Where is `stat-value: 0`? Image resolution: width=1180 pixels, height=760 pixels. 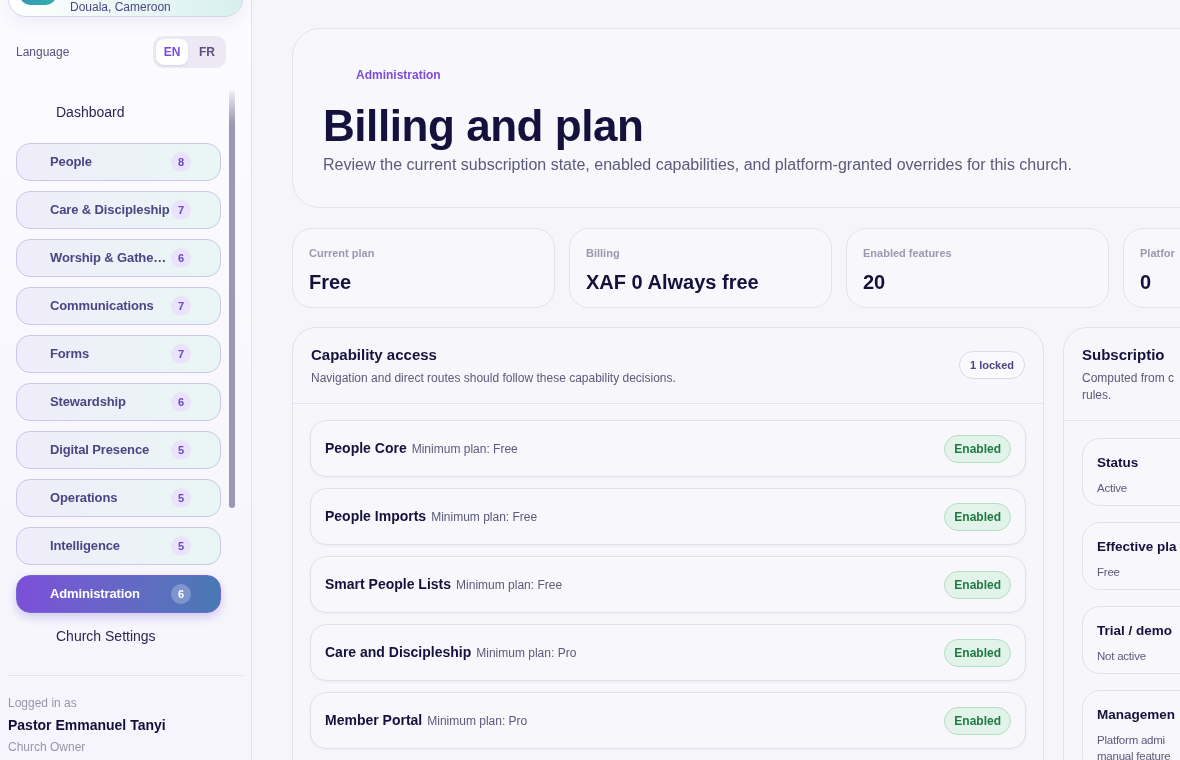
stat-value: 0 is located at coordinates (1146, 282).